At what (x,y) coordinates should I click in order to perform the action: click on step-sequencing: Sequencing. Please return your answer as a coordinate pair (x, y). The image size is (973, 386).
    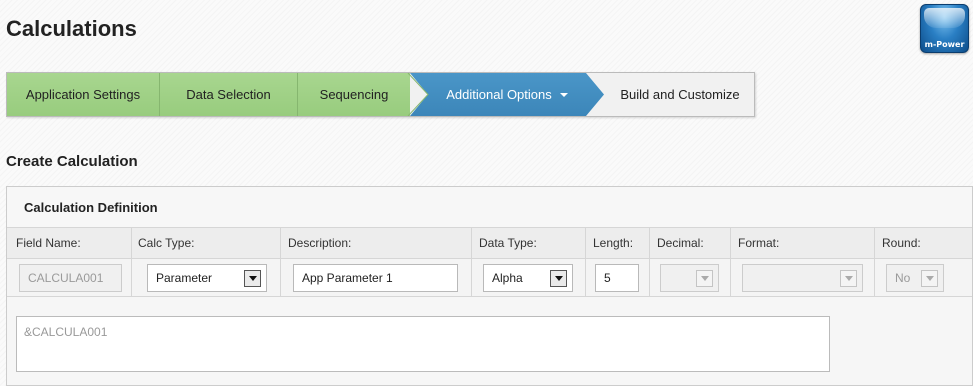
    Looking at the image, I should click on (354, 94).